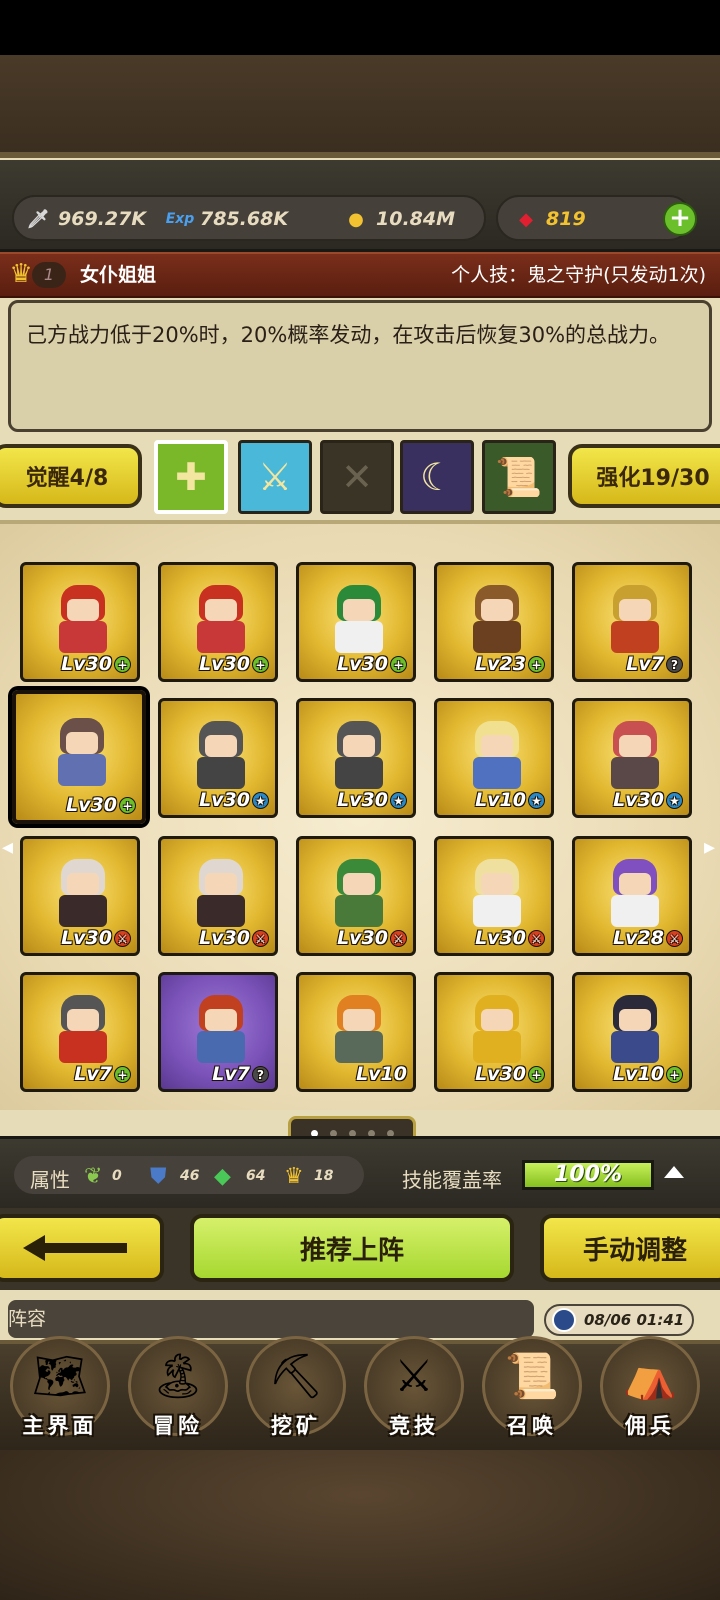  Describe the element at coordinates (9, 848) in the screenshot. I see `prev-page-arrow: ◂` at that location.